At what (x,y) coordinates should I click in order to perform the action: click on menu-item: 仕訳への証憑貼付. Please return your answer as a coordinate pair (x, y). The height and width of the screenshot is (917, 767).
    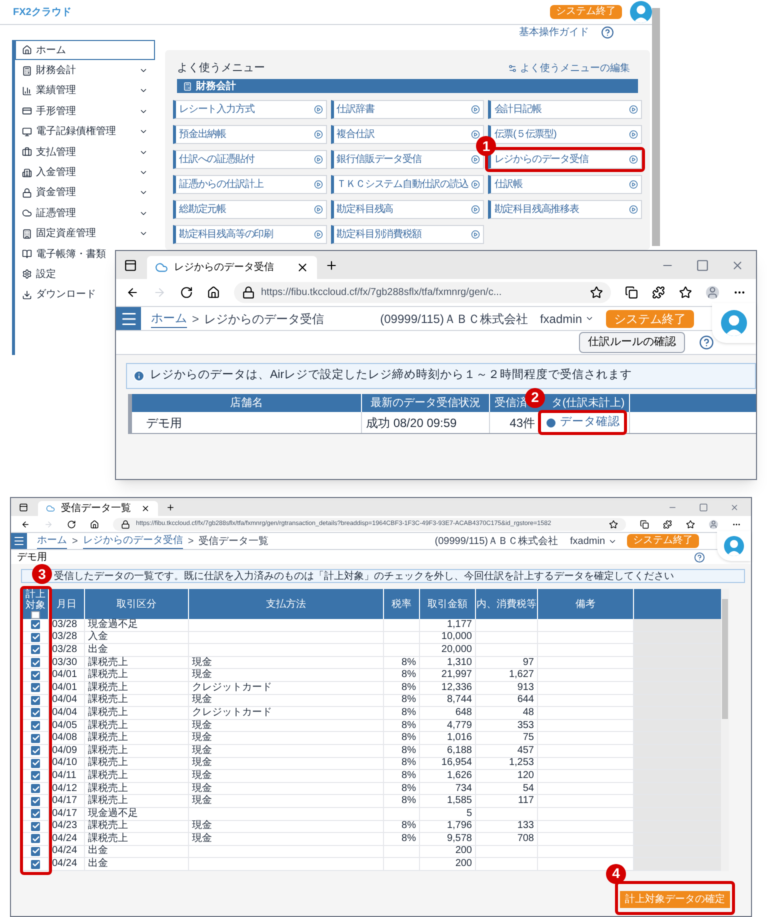
    Looking at the image, I should click on (250, 159).